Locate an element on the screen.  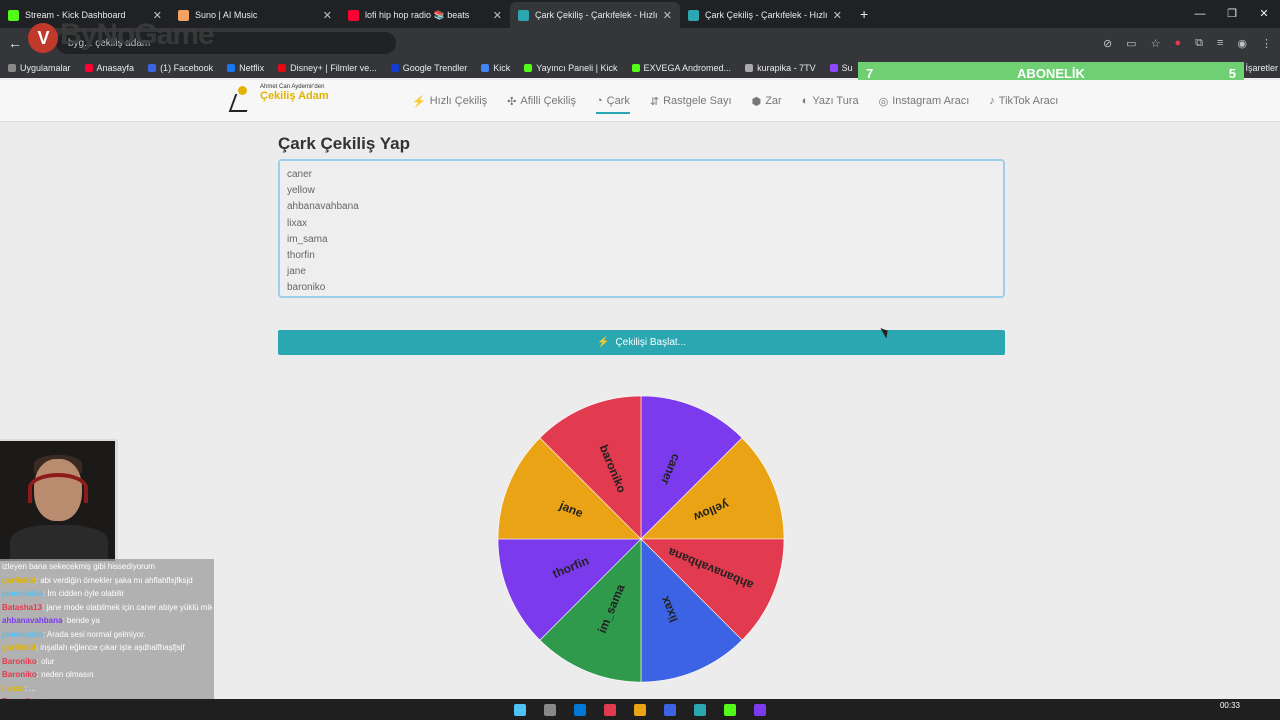
edge-icon is located at coordinates (580, 709).